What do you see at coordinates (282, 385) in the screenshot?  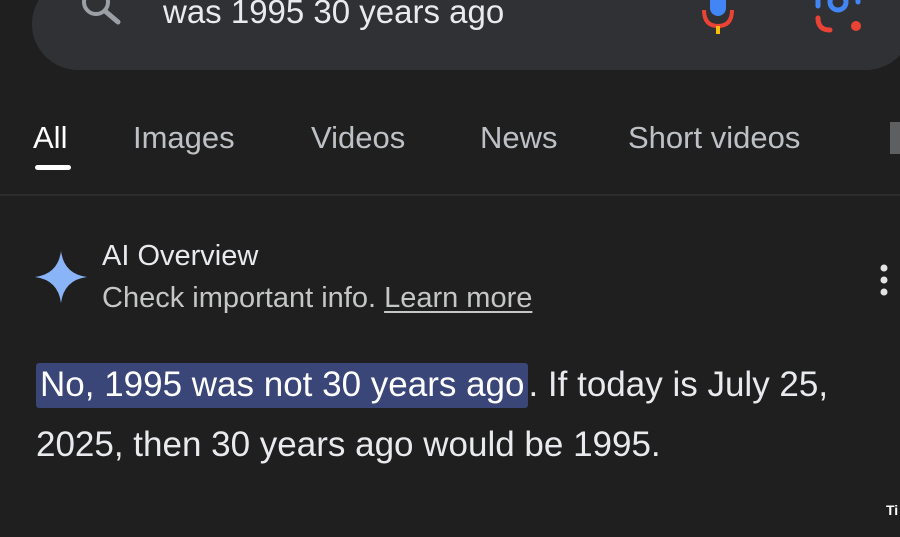 I see `answer-highlight: No, 1995 was not 30 years ago` at bounding box center [282, 385].